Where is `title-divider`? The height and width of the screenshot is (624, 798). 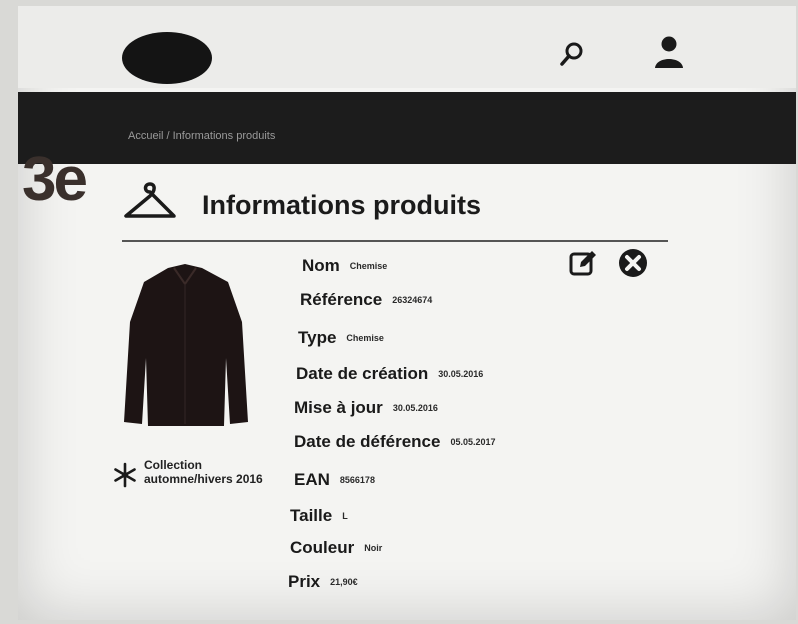 title-divider is located at coordinates (395, 241).